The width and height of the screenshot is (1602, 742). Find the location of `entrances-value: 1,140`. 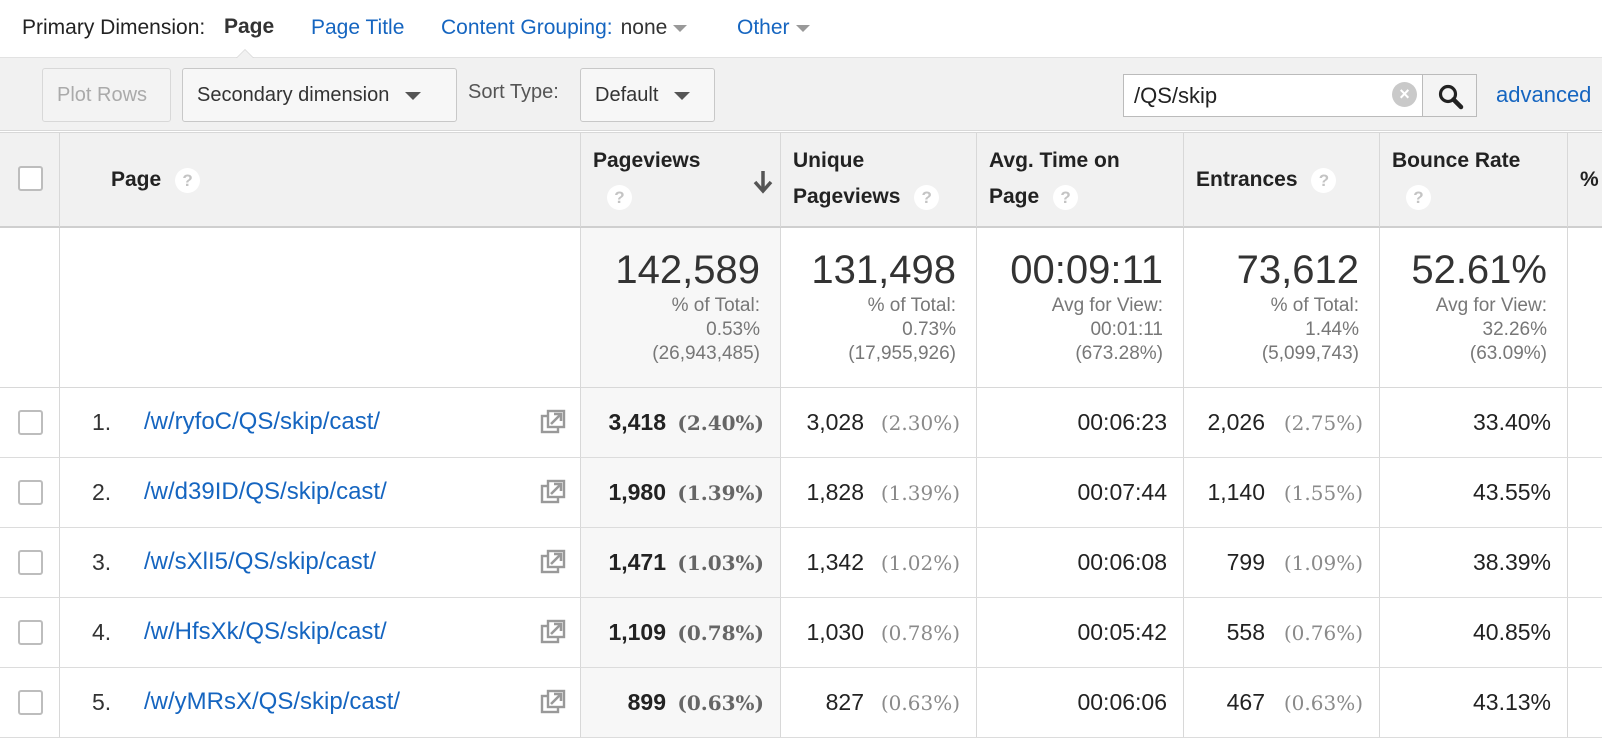

entrances-value: 1,140 is located at coordinates (1236, 492).